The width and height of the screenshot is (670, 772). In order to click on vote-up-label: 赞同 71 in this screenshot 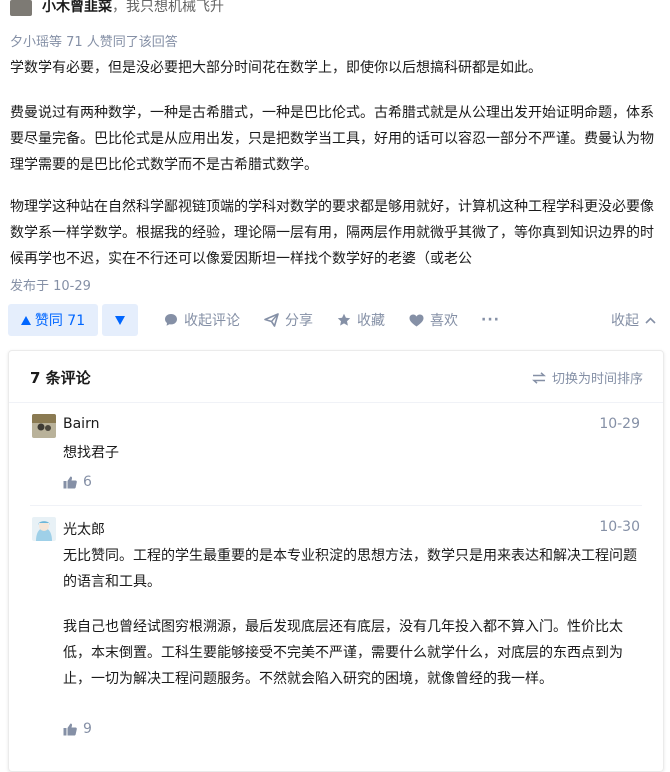, I will do `click(60, 321)`.